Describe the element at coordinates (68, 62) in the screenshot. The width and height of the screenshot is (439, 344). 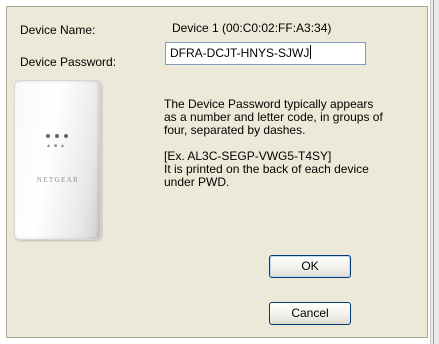
I see `device-password-label: Device Password:` at that location.